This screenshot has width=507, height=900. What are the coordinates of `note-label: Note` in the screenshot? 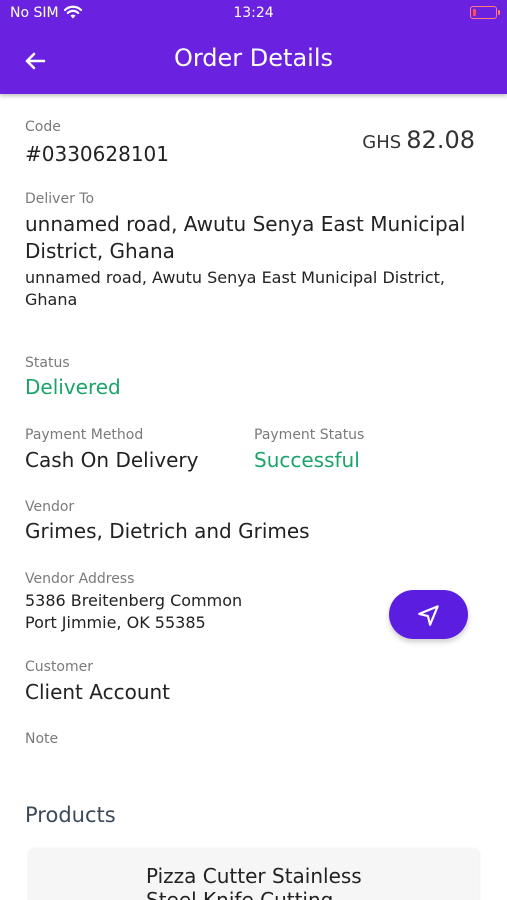 It's located at (42, 739).